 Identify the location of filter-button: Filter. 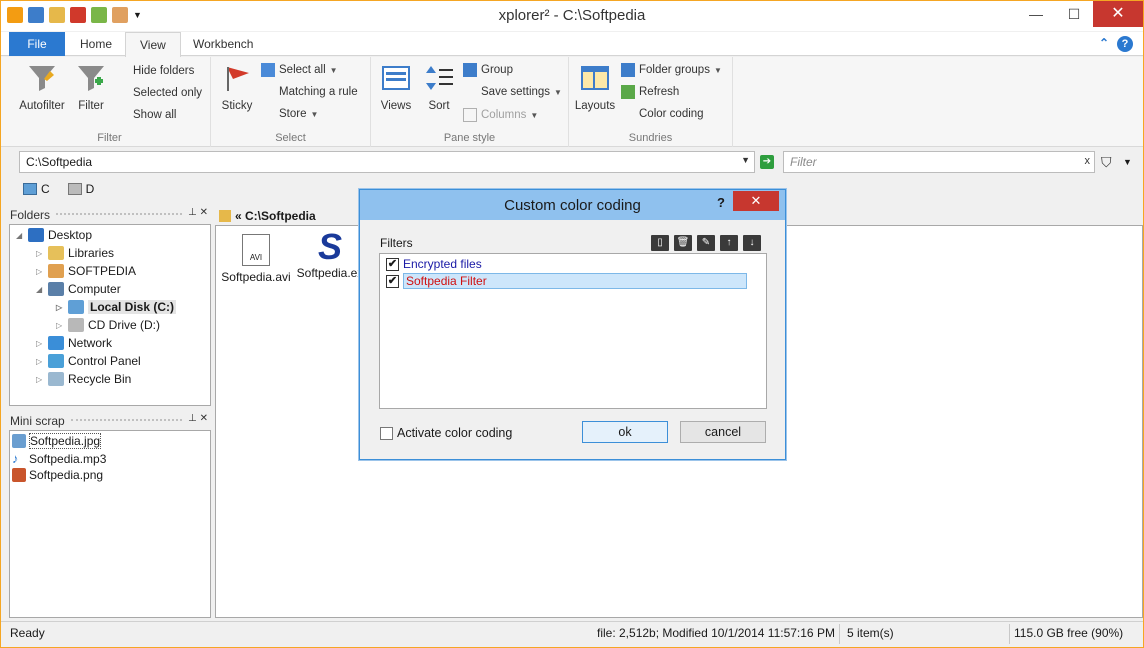
(91, 87).